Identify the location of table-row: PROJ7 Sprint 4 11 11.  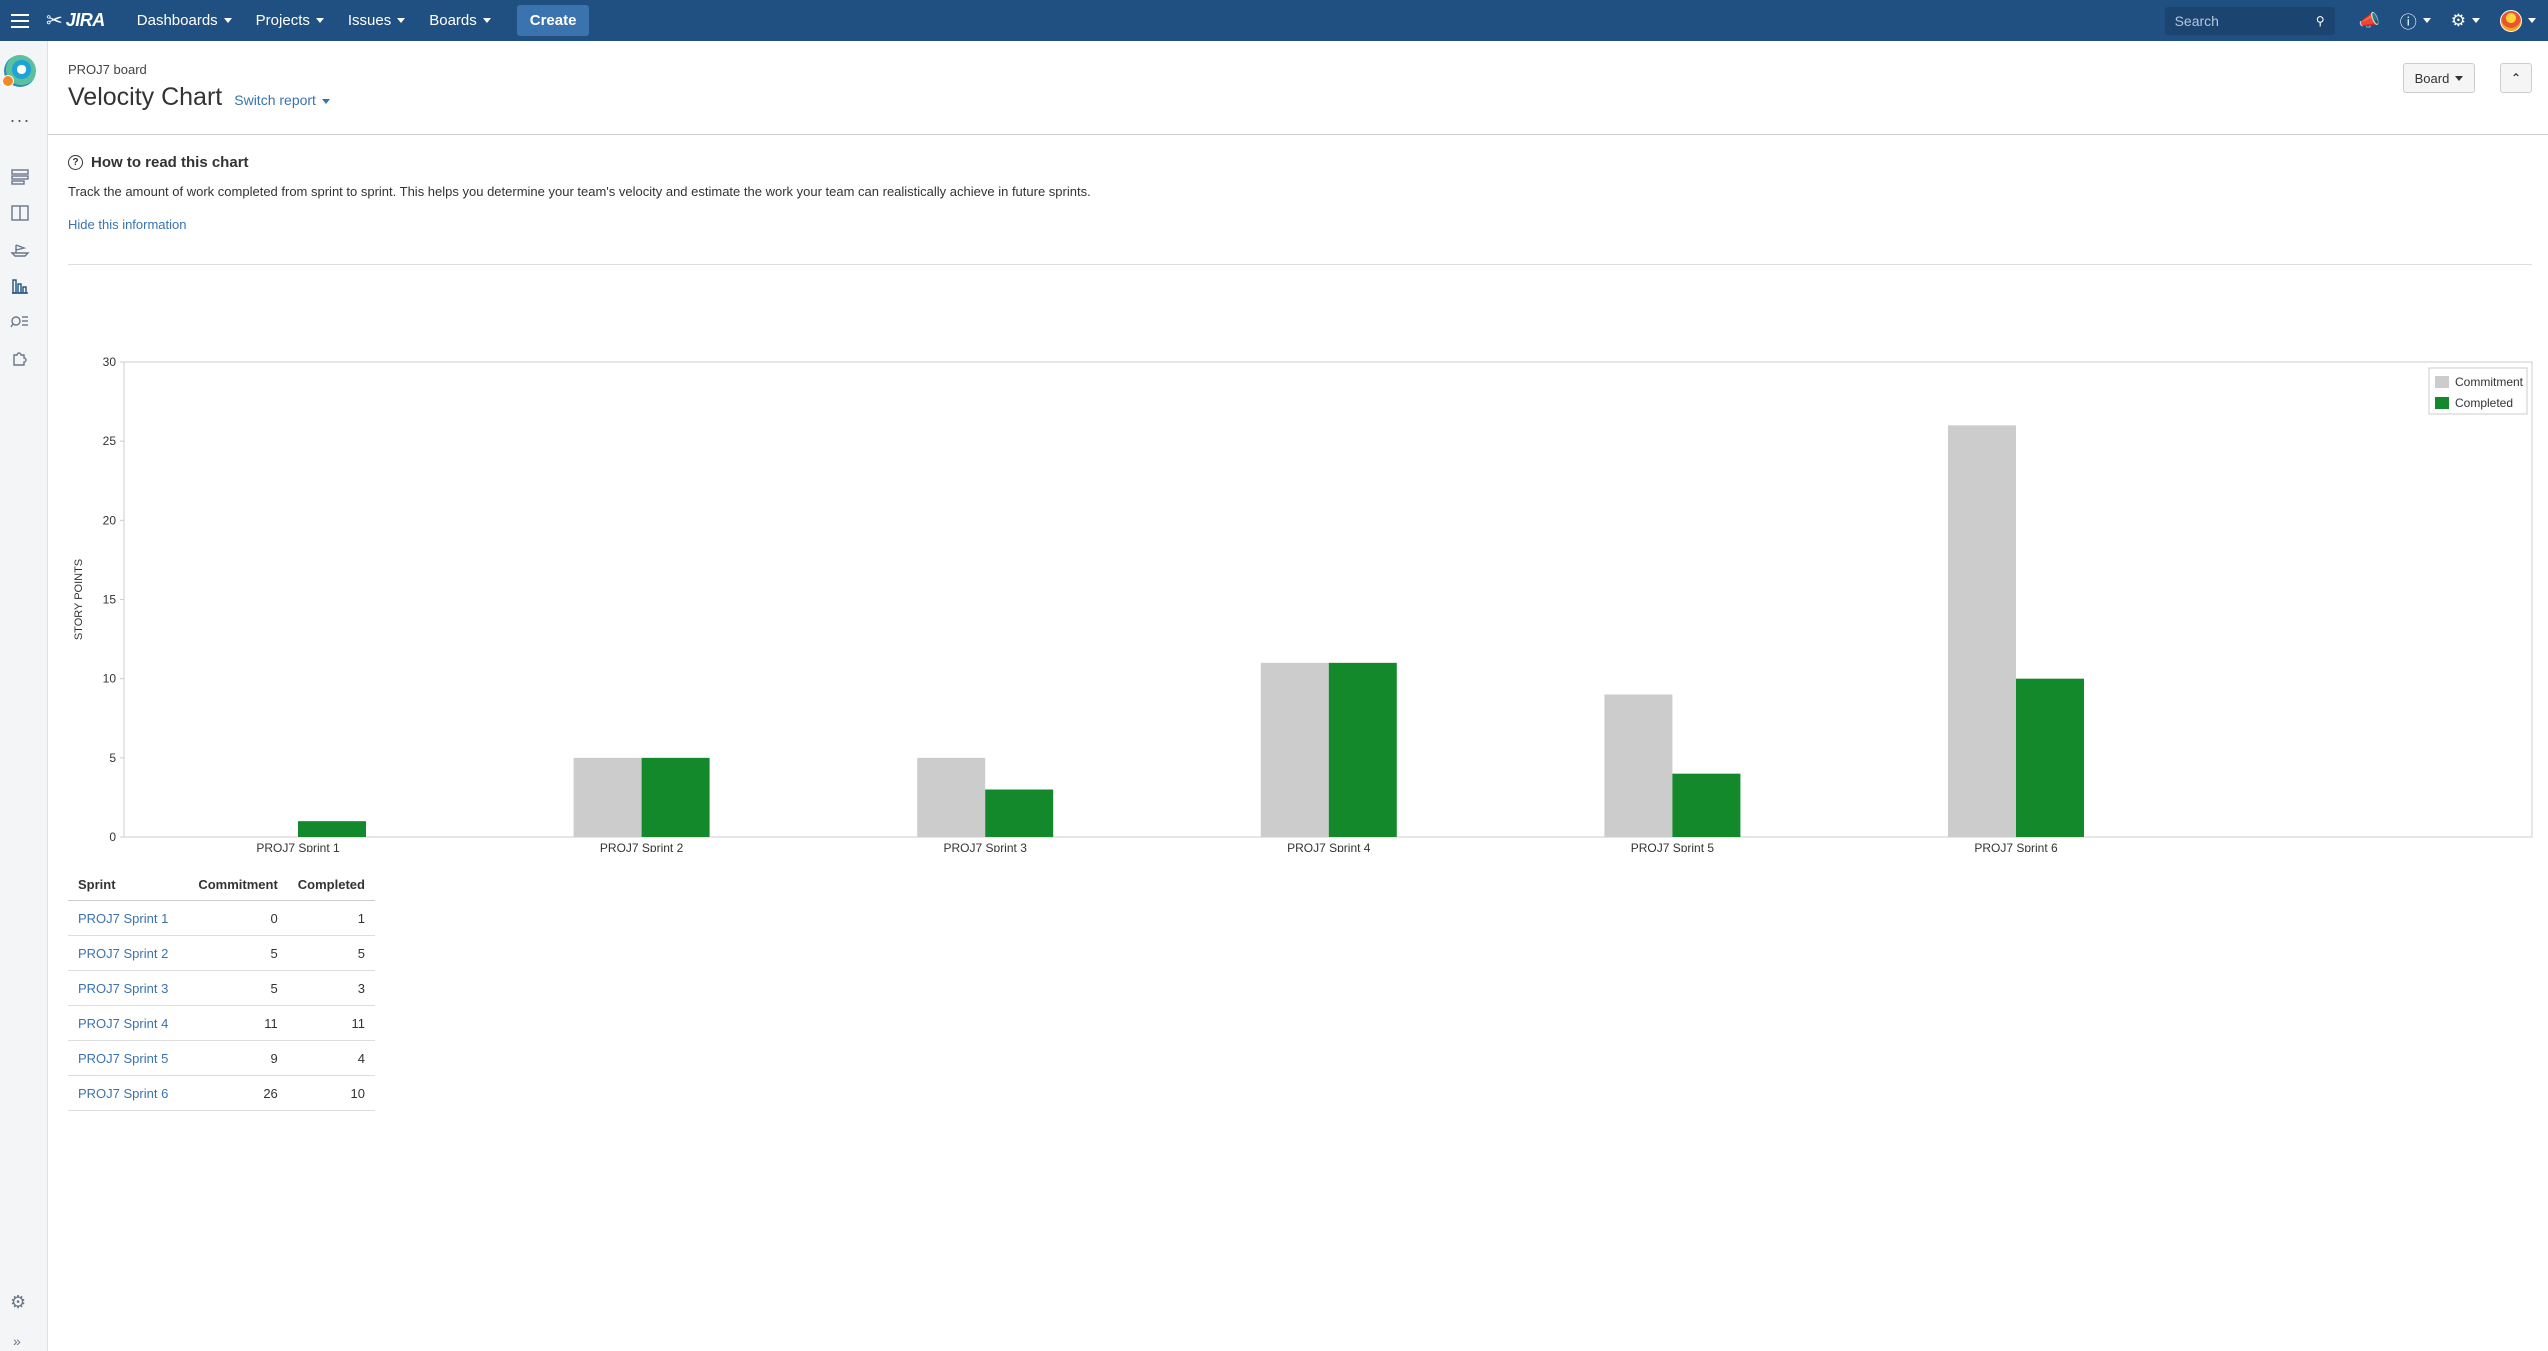
(221, 1023).